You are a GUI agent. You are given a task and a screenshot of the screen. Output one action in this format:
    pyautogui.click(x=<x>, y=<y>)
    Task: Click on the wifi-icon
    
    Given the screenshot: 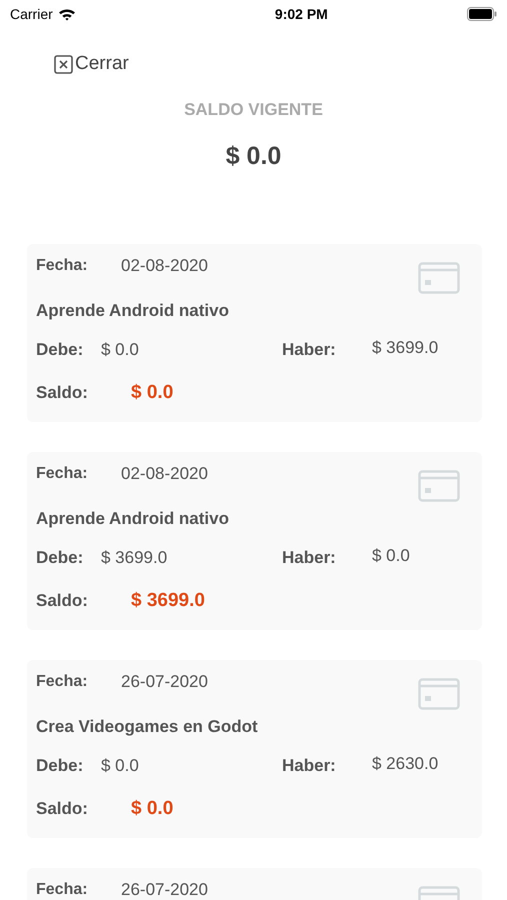 What is the action you would take?
    pyautogui.click(x=67, y=14)
    